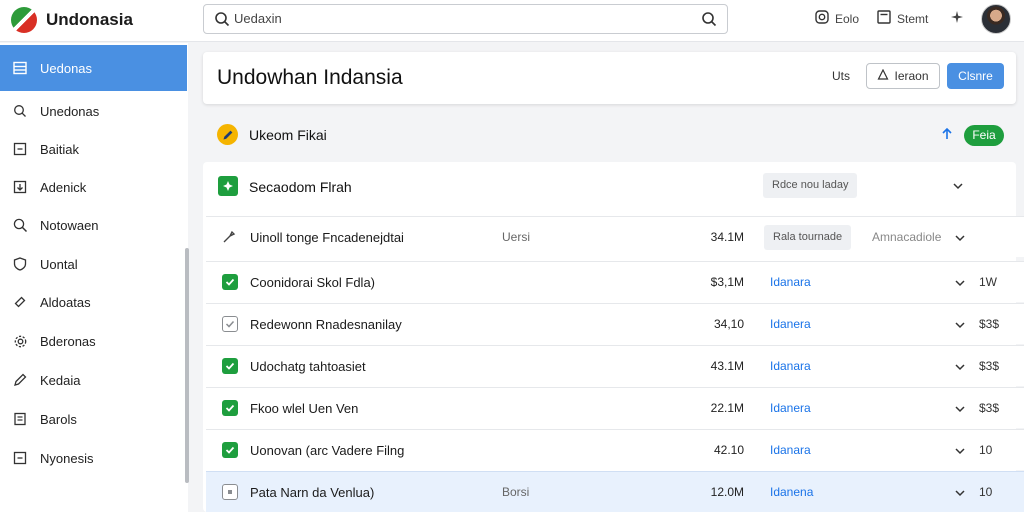  What do you see at coordinates (227, 134) in the screenshot?
I see `pencil-badge-icon` at bounding box center [227, 134].